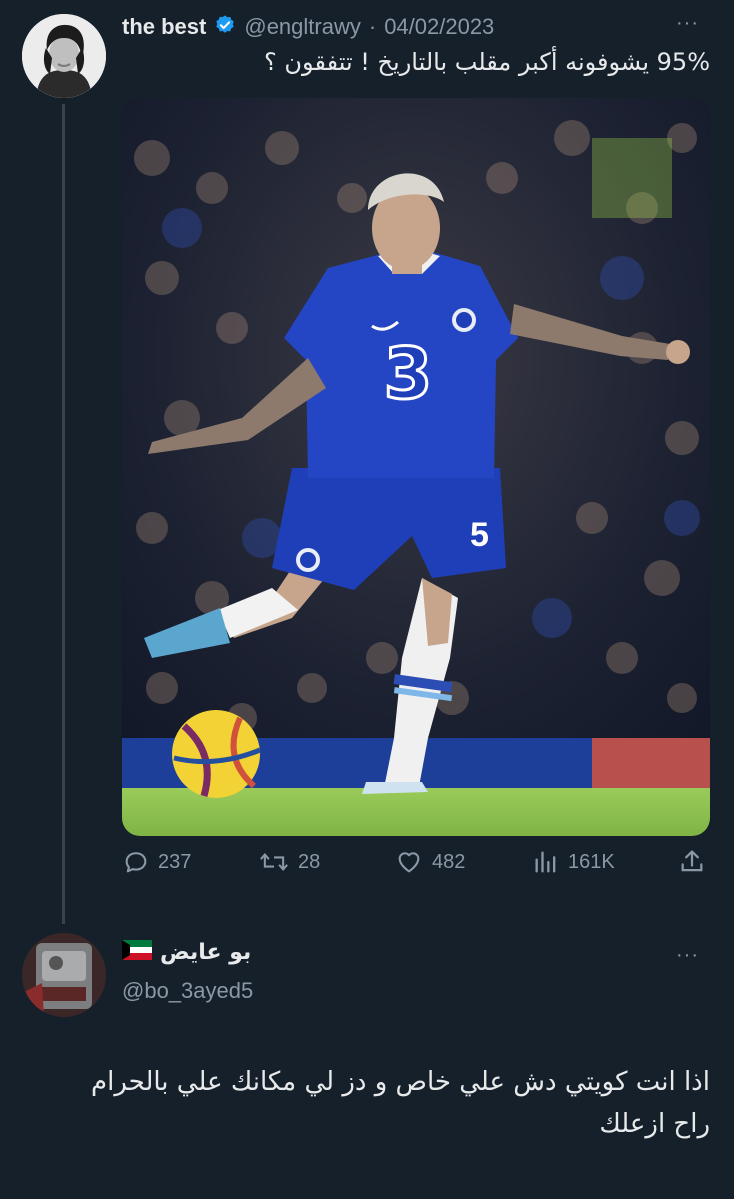 This screenshot has width=734, height=1199. Describe the element at coordinates (302, 27) in the screenshot. I see `author-handle: @engltrawy` at that location.